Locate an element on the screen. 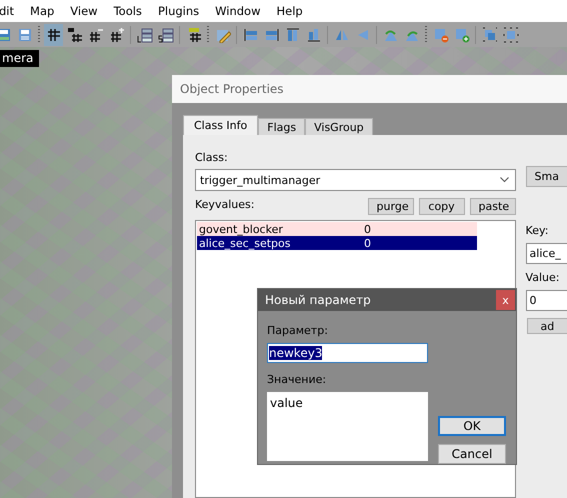 This screenshot has width=567, height=498. dialog-button: OK is located at coordinates (472, 426).